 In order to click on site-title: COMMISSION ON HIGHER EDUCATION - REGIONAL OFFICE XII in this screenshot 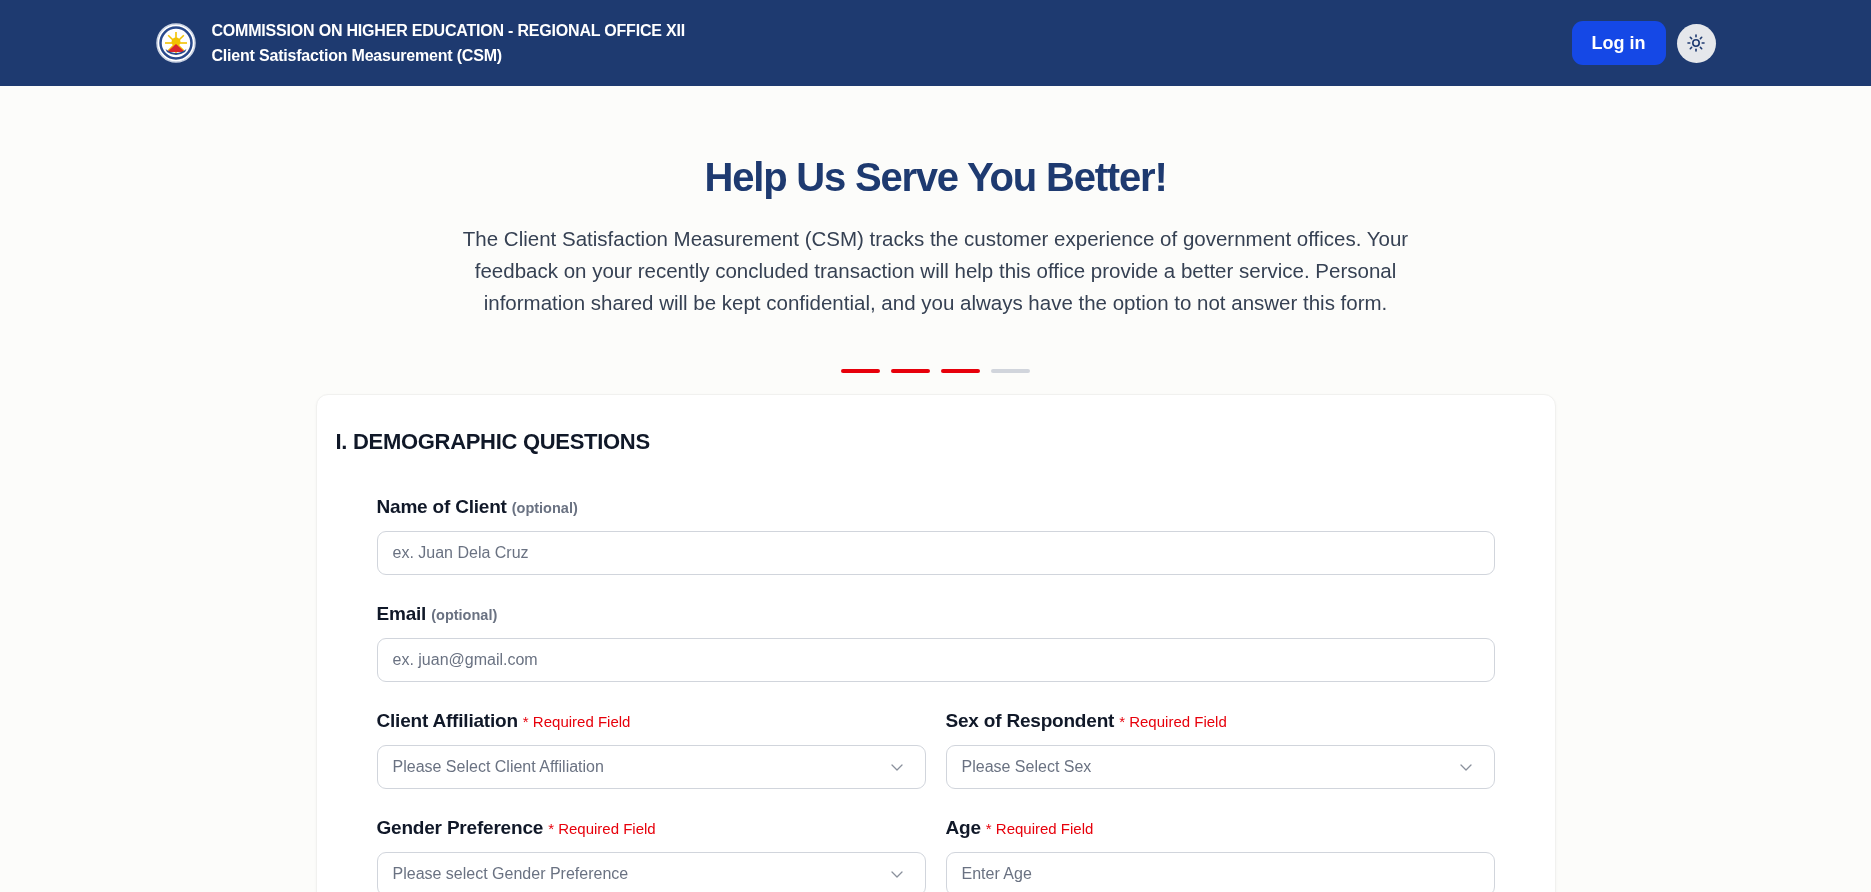, I will do `click(448, 30)`.